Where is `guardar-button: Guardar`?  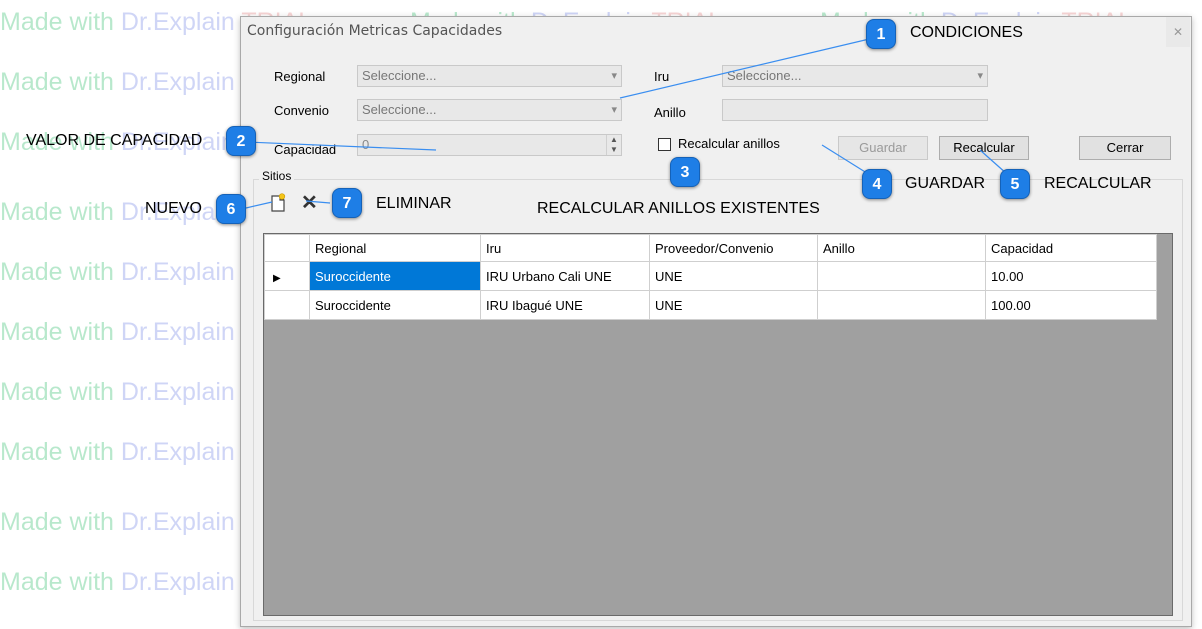 guardar-button: Guardar is located at coordinates (883, 148).